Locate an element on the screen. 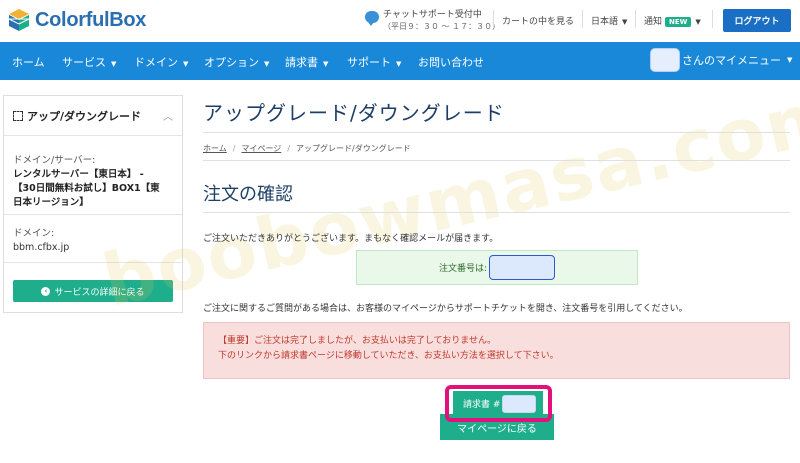 This screenshot has height=463, width=800. nav-invoices-label: 請求書 is located at coordinates (301, 62).